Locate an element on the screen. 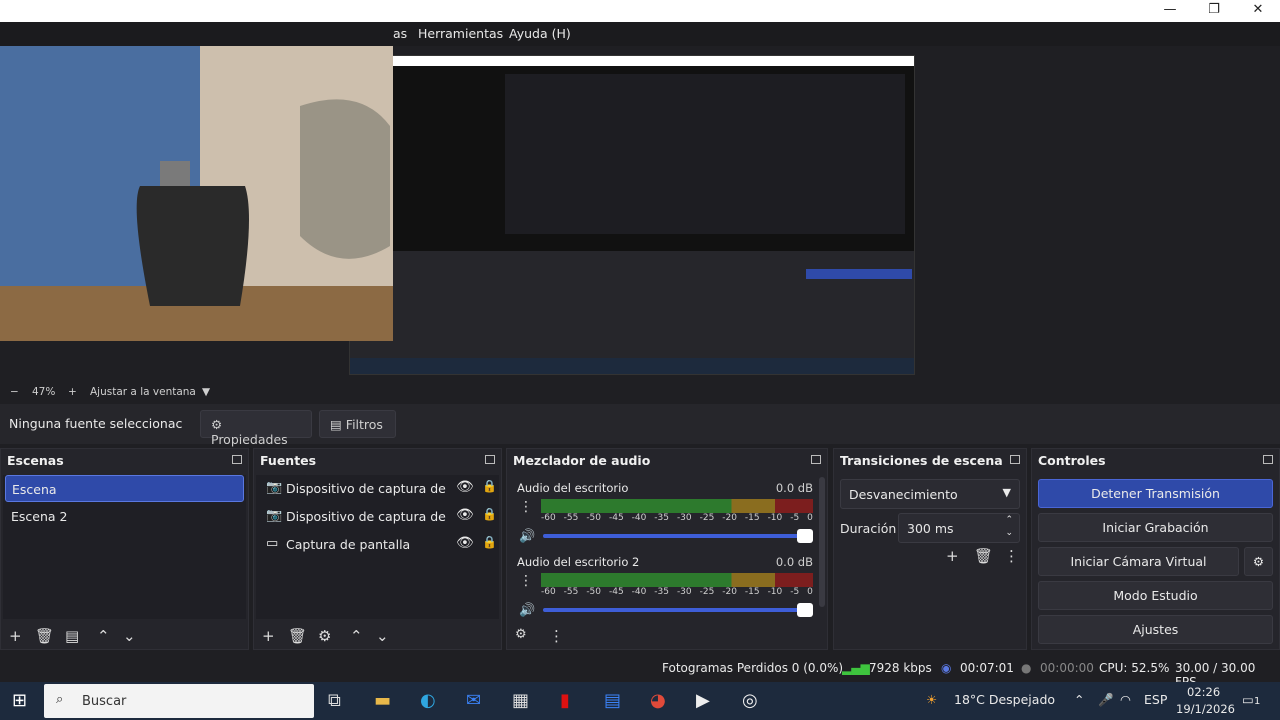 The height and width of the screenshot is (720, 1280). minimize-button: — is located at coordinates (1170, 11).